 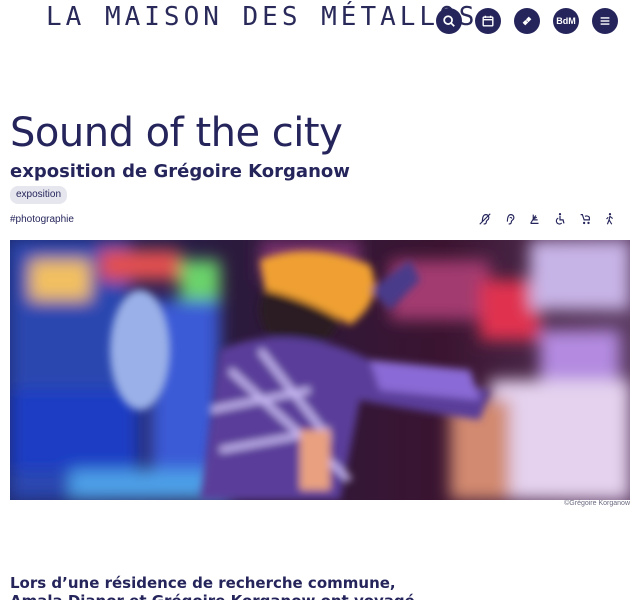 What do you see at coordinates (180, 171) in the screenshot?
I see `page-subtitle: exposition de Grégoire Korganow` at bounding box center [180, 171].